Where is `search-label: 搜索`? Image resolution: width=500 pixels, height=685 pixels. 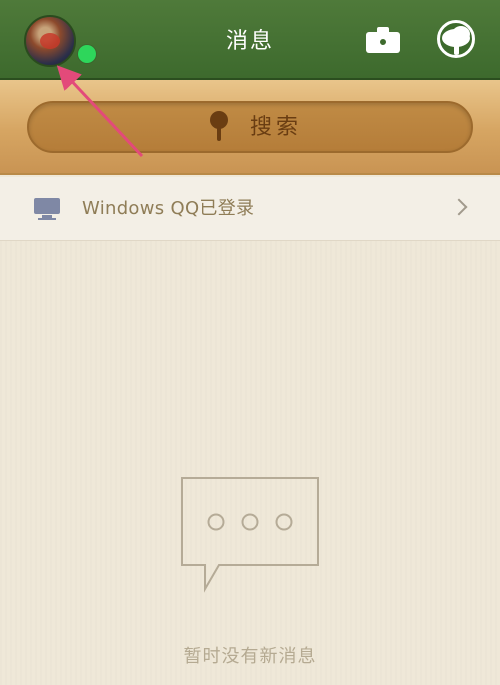 search-label: 搜索 is located at coordinates (276, 127).